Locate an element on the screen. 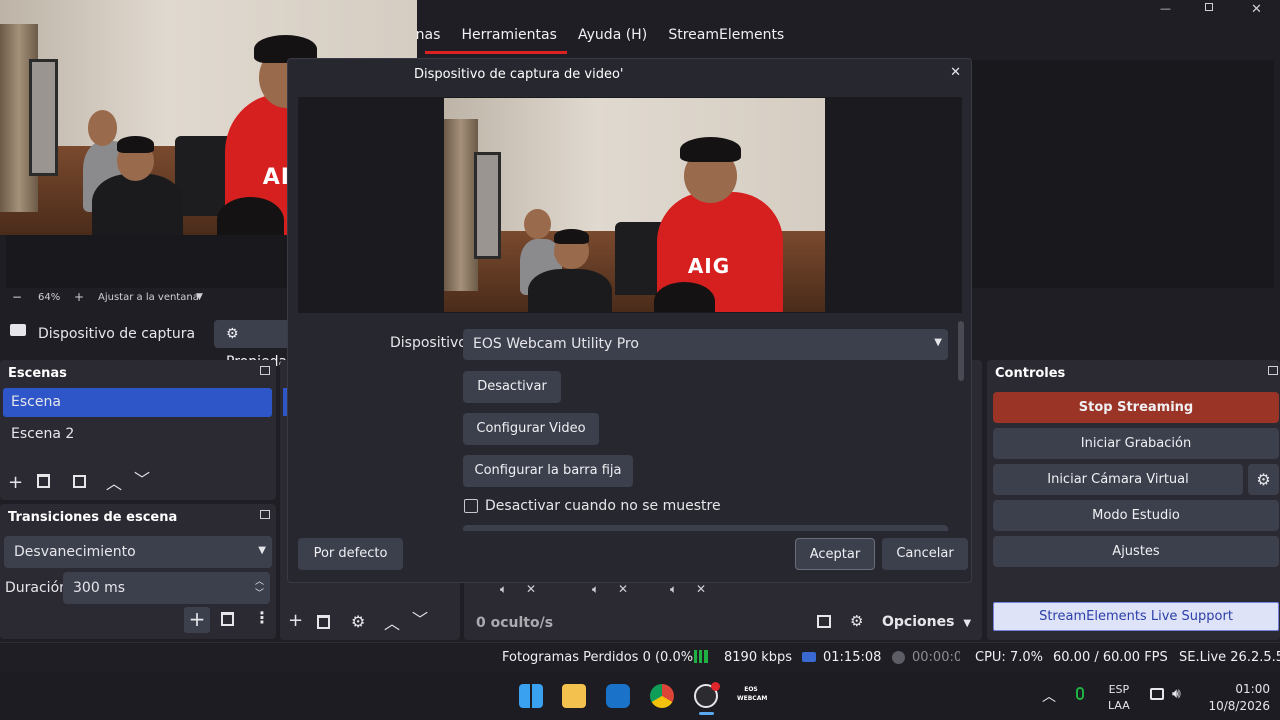 The image size is (1280, 720). eos-webcam-icon: EOS WEBCAM is located at coordinates (752, 696).